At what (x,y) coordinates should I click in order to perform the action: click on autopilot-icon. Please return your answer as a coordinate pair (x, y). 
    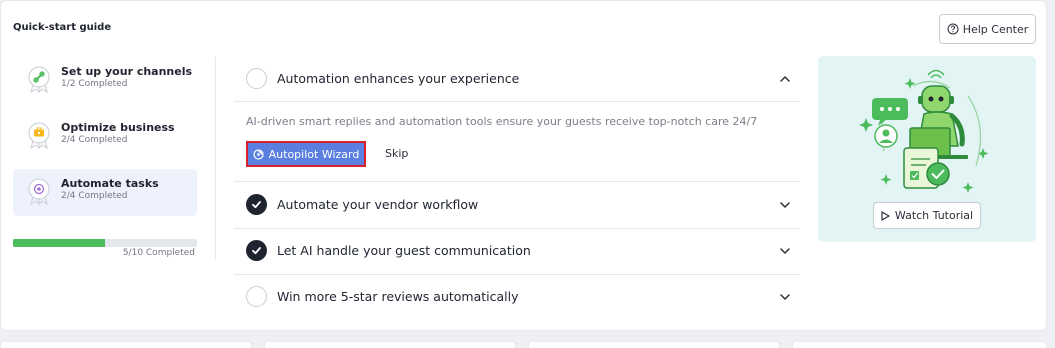
    Looking at the image, I should click on (258, 154).